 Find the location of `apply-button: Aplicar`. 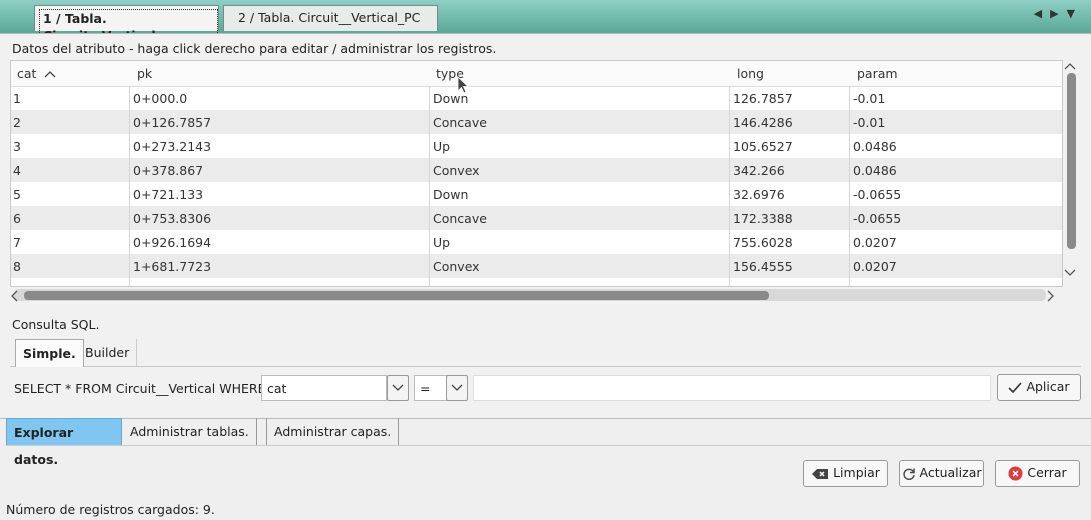

apply-button: Aplicar is located at coordinates (1039, 387).